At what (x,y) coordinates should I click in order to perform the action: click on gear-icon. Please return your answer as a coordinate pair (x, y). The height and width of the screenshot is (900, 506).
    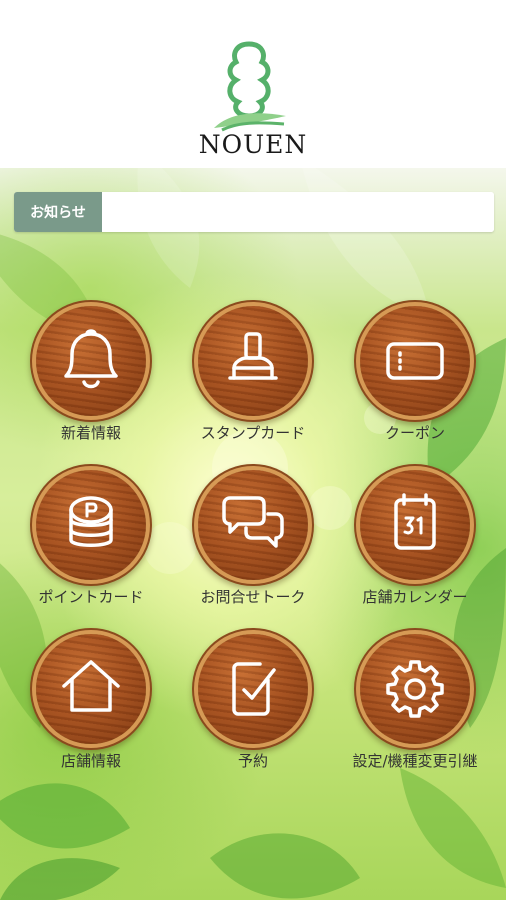
    Looking at the image, I should click on (415, 689).